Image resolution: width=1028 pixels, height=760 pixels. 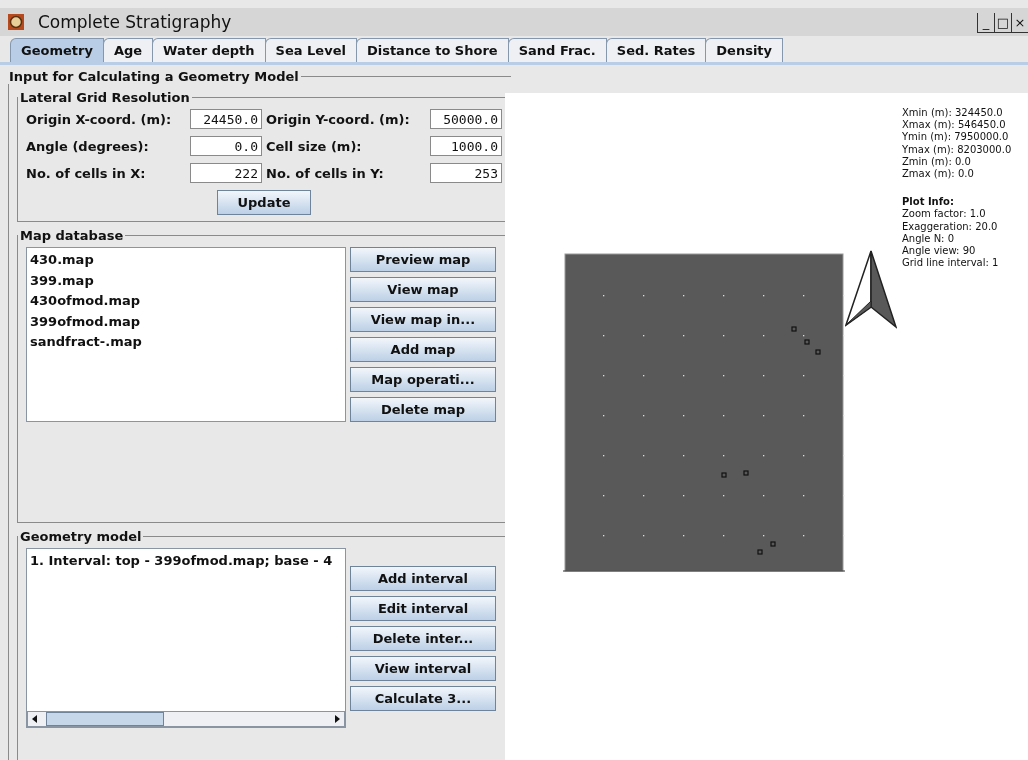 I want to click on interval-action-button: Add interval, so click(x=423, y=578).